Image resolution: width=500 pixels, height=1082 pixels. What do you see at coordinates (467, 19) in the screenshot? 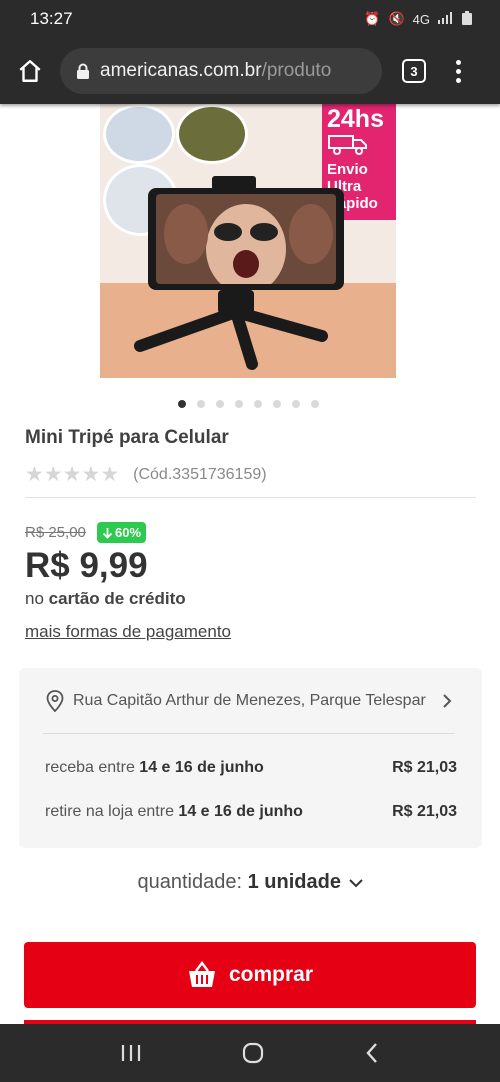
I see `battery-icon` at bounding box center [467, 19].